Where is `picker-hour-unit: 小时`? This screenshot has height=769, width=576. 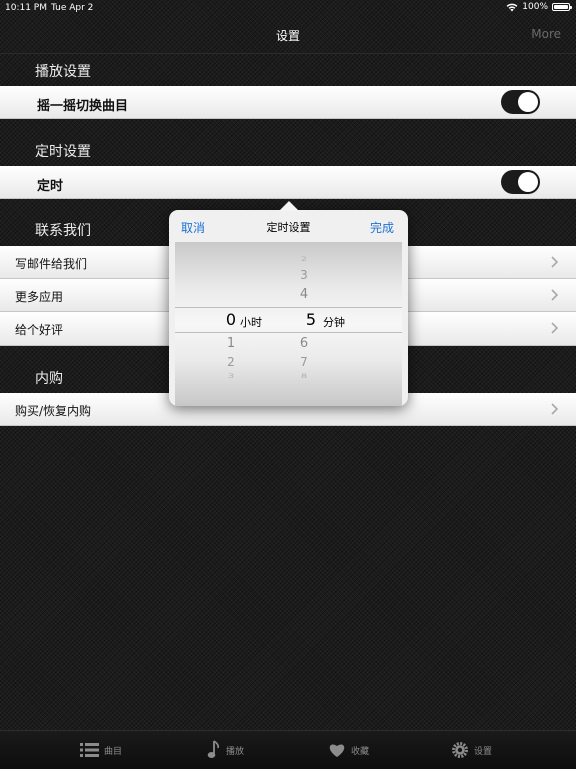 picker-hour-unit: 小时 is located at coordinates (251, 322).